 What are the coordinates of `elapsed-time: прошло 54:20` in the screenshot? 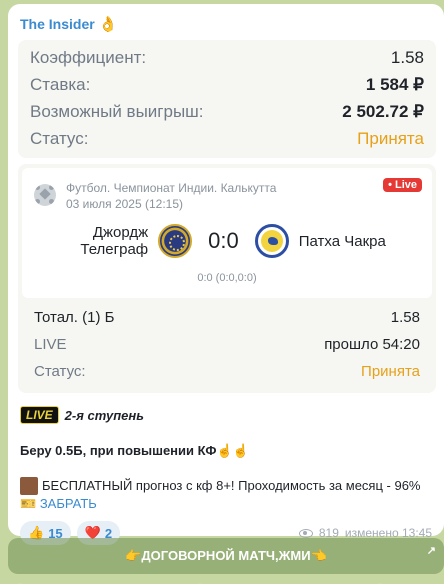 It's located at (372, 344).